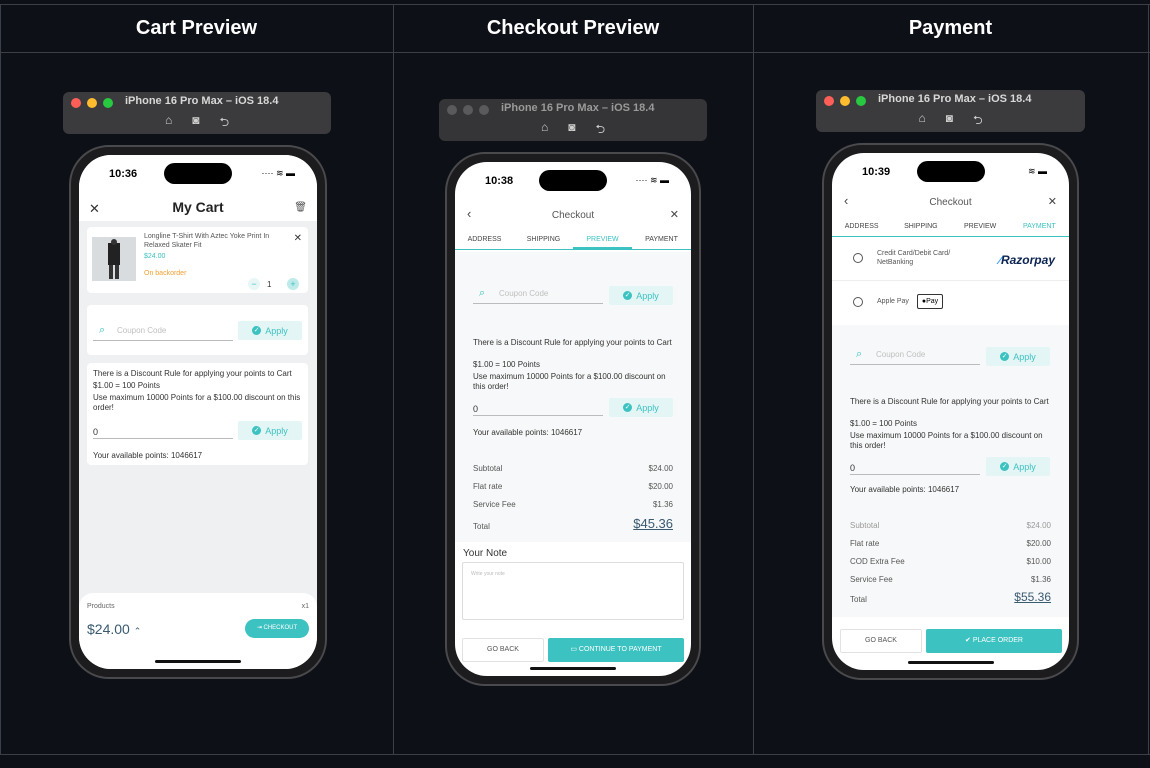  Describe the element at coordinates (300, 207) in the screenshot. I see `trash-icon: 🗑` at that location.